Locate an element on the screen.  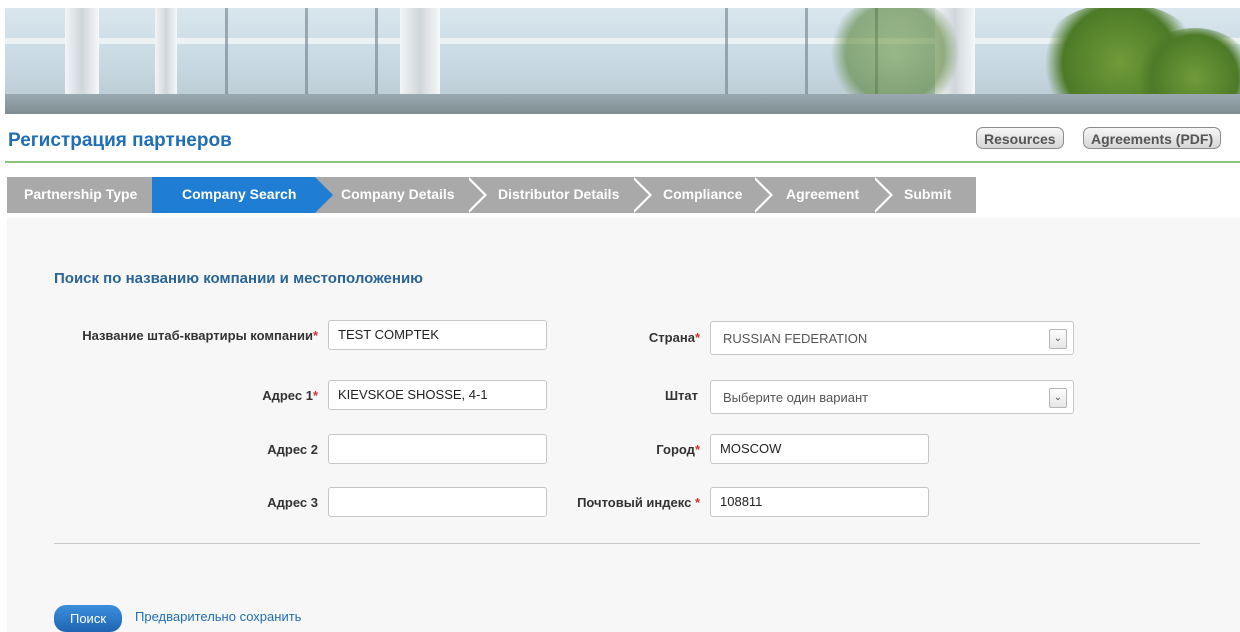
step-agreement: Agreement is located at coordinates (821, 195).